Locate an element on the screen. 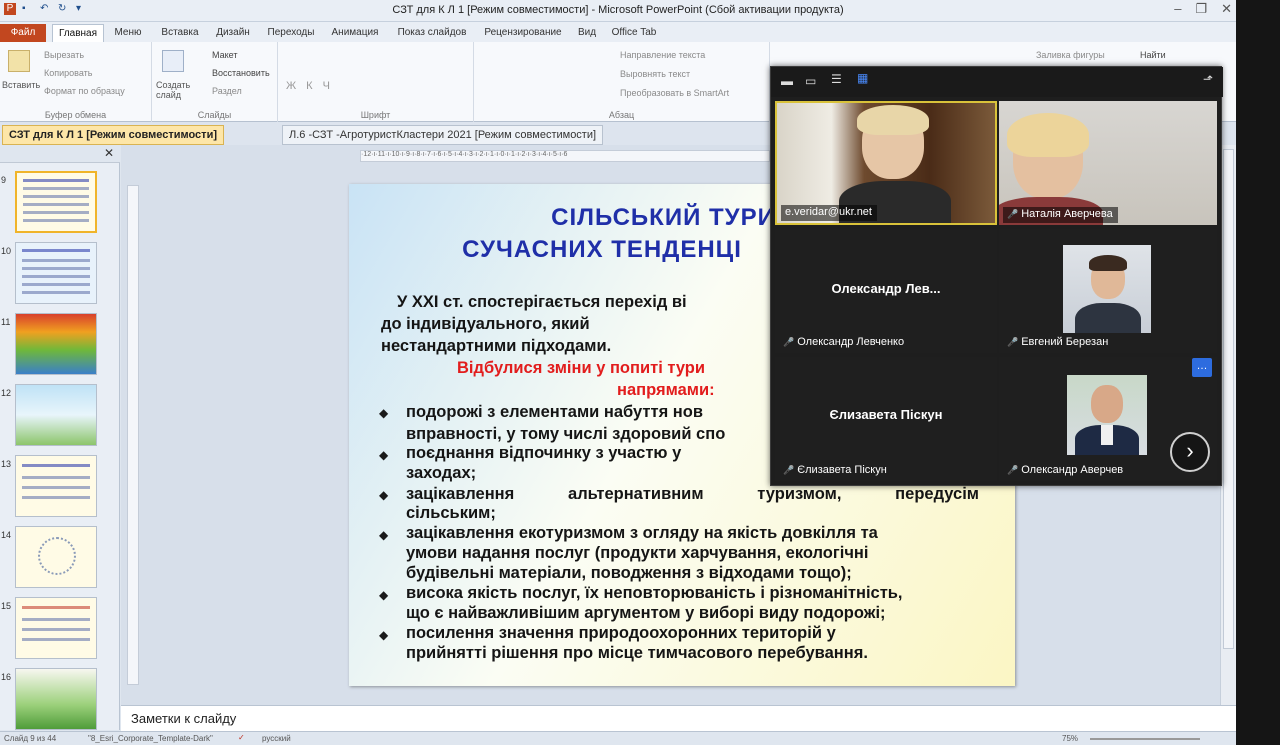 This screenshot has height=745, width=1280. tab-review: Рецензирование is located at coordinates (523, 33).